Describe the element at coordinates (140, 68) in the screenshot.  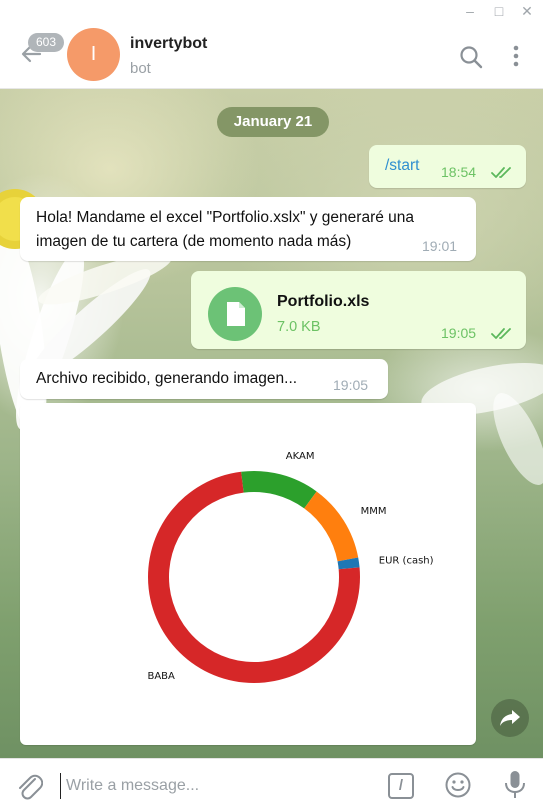
I see `chat-status: bot` at that location.